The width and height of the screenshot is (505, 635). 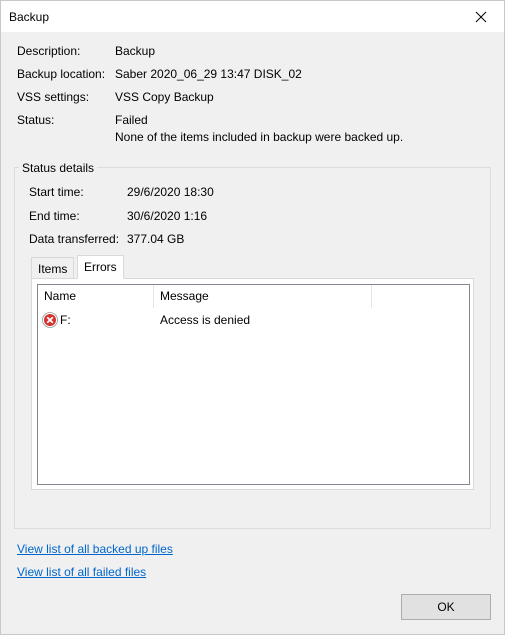 What do you see at coordinates (167, 216) in the screenshot?
I see `end-time-value: 30/6/2020 1:16` at bounding box center [167, 216].